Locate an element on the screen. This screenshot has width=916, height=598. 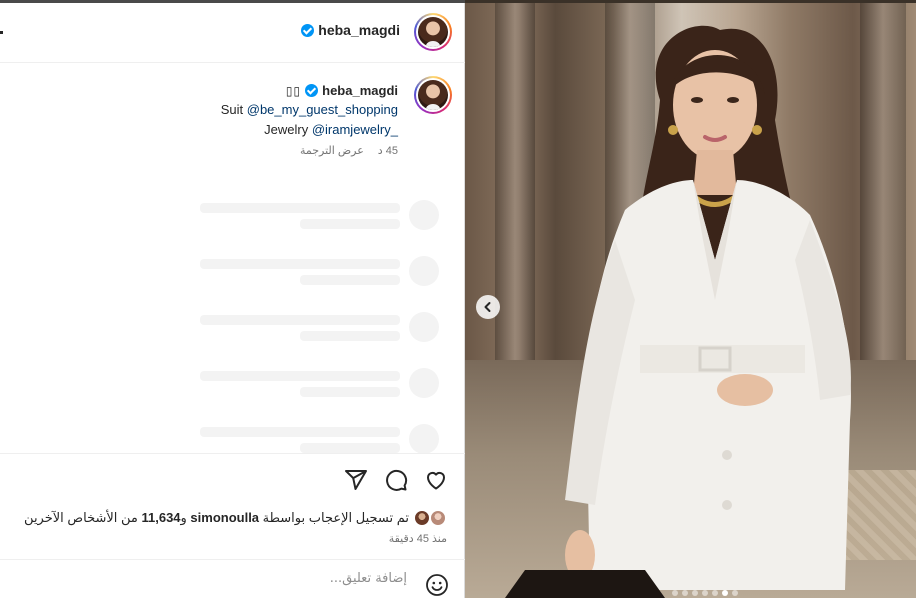
emoji-button is located at coordinates (437, 585).